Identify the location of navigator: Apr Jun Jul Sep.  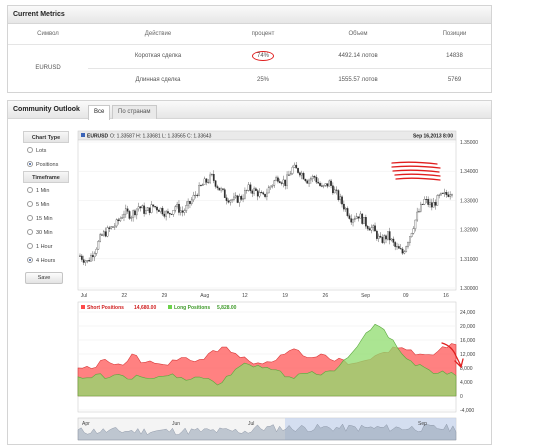
(267, 429).